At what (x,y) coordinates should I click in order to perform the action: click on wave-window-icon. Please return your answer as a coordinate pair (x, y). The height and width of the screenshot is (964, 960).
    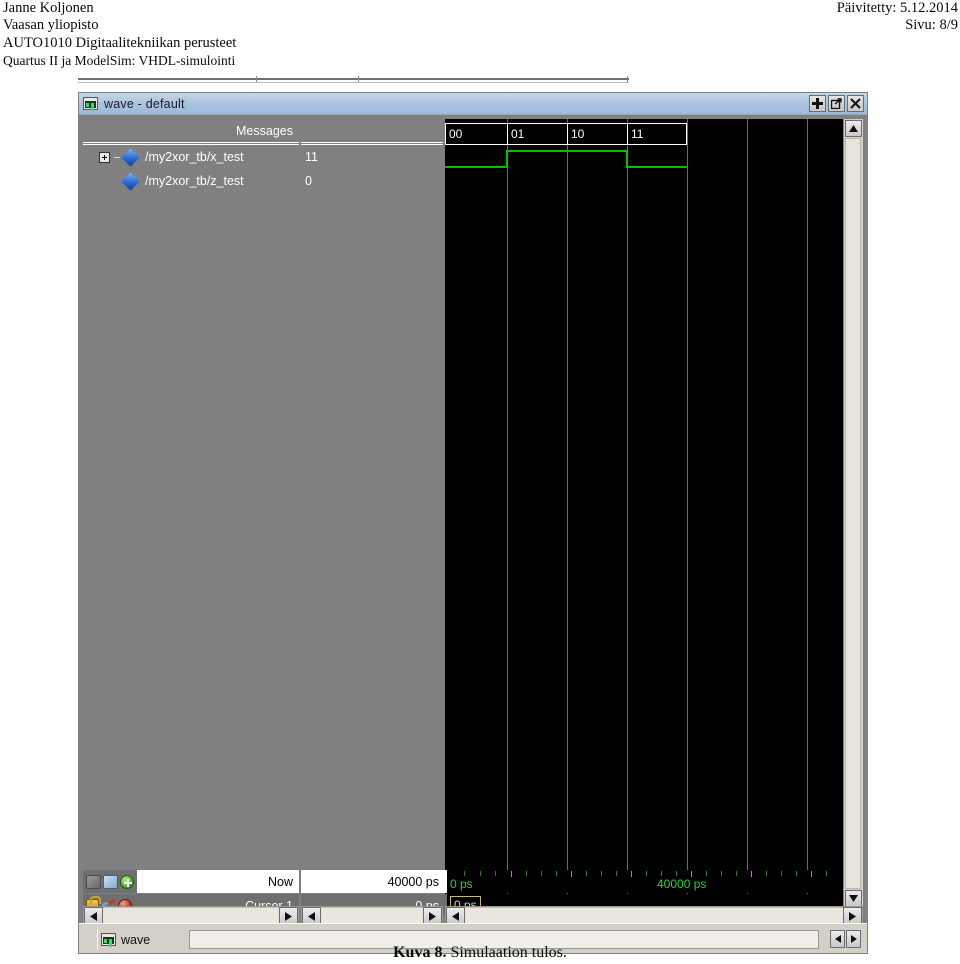
    Looking at the image, I should click on (90, 103).